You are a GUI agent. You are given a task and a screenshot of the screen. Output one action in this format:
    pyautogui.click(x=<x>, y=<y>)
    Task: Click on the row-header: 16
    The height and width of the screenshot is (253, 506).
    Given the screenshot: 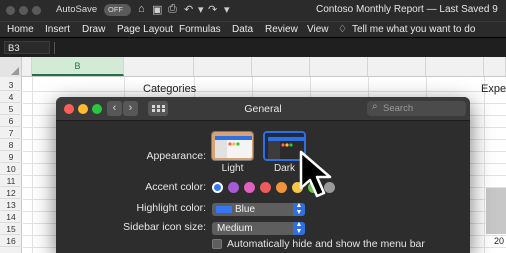 What is the action you would take?
    pyautogui.click(x=11, y=241)
    